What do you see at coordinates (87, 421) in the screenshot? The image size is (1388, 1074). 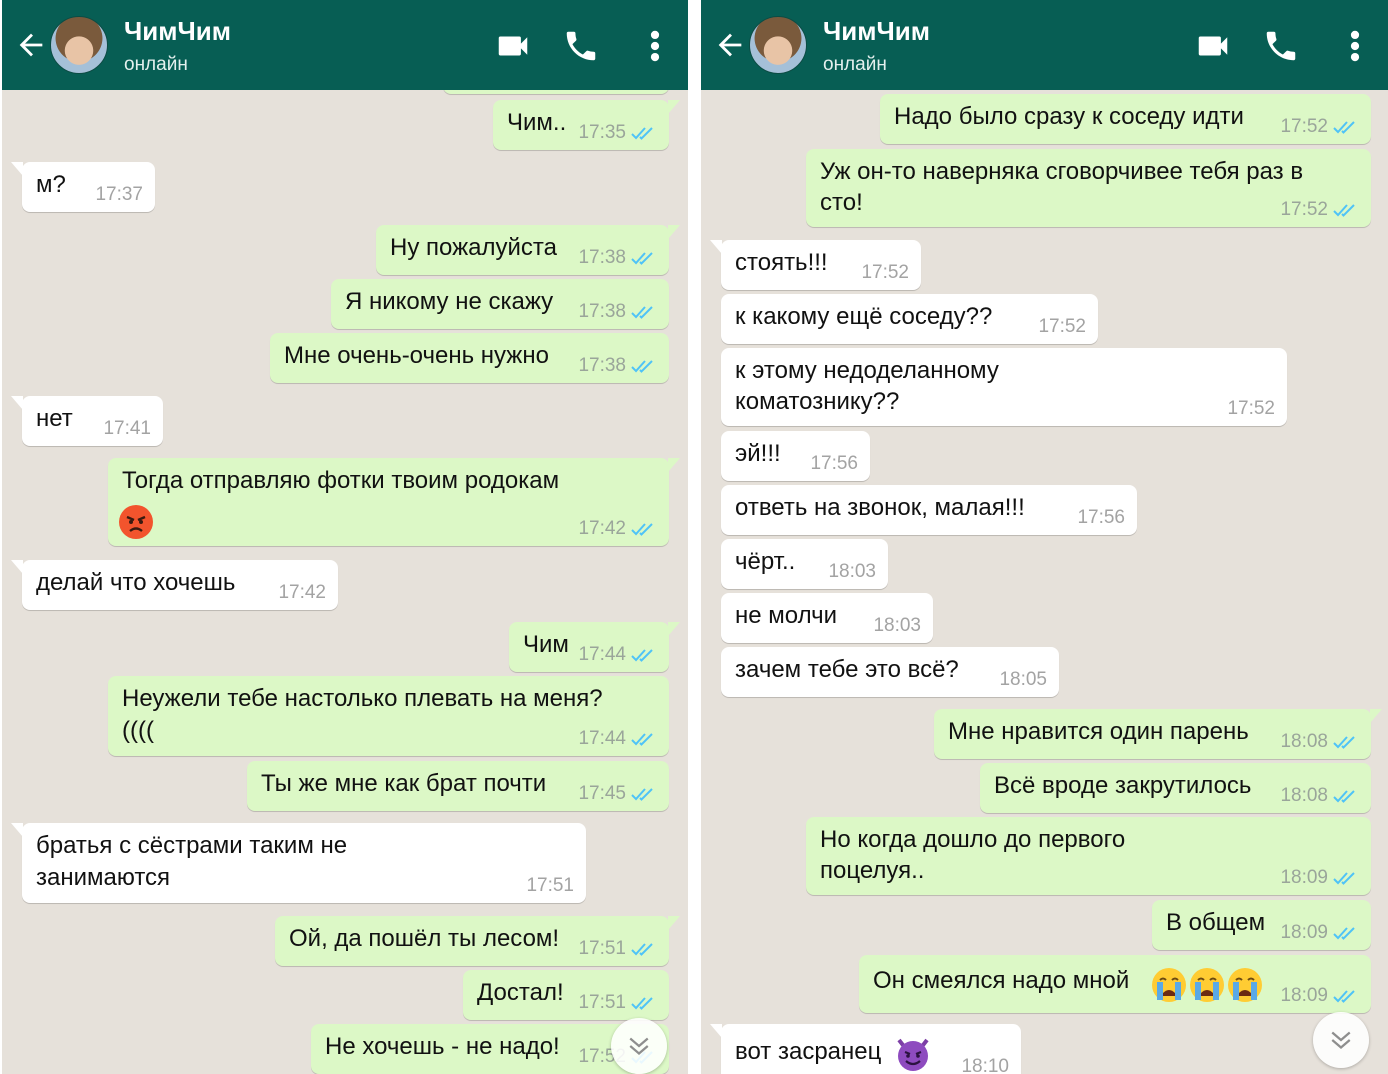 I see `message-bubble: нет 17:41` at bounding box center [87, 421].